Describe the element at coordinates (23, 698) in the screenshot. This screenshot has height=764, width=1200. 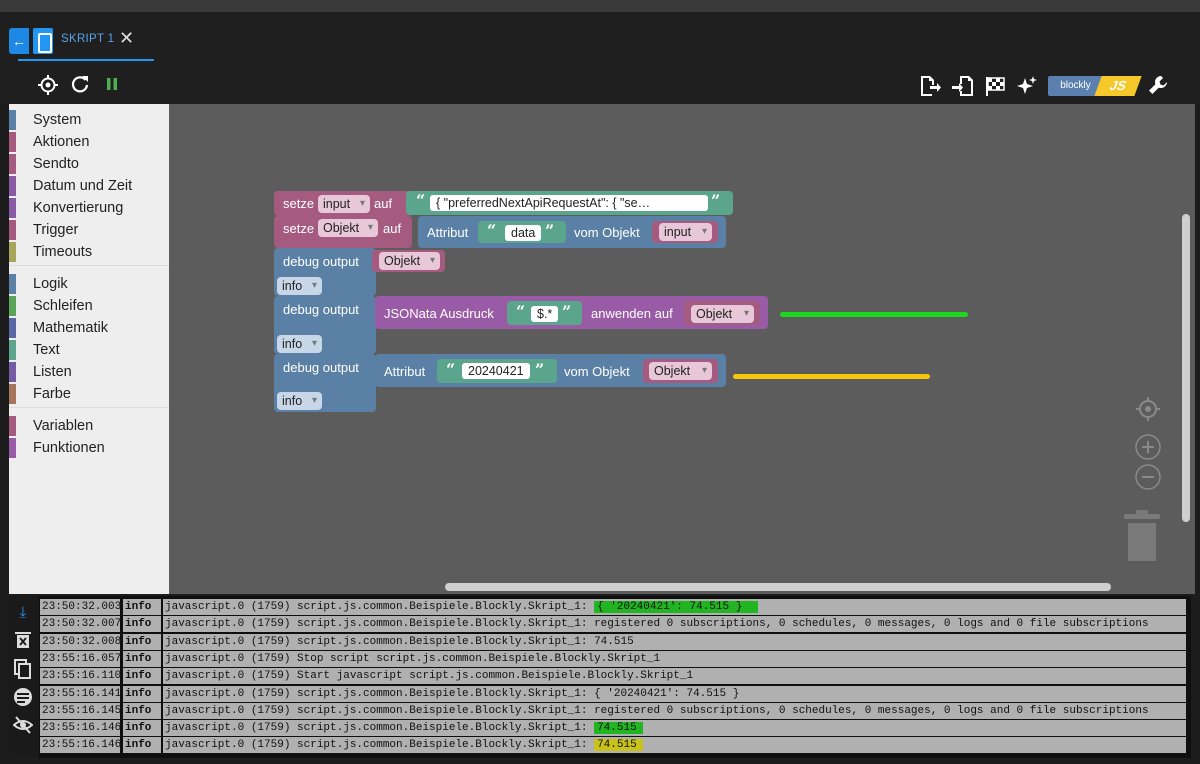
I see `toggle-columns-icon` at that location.